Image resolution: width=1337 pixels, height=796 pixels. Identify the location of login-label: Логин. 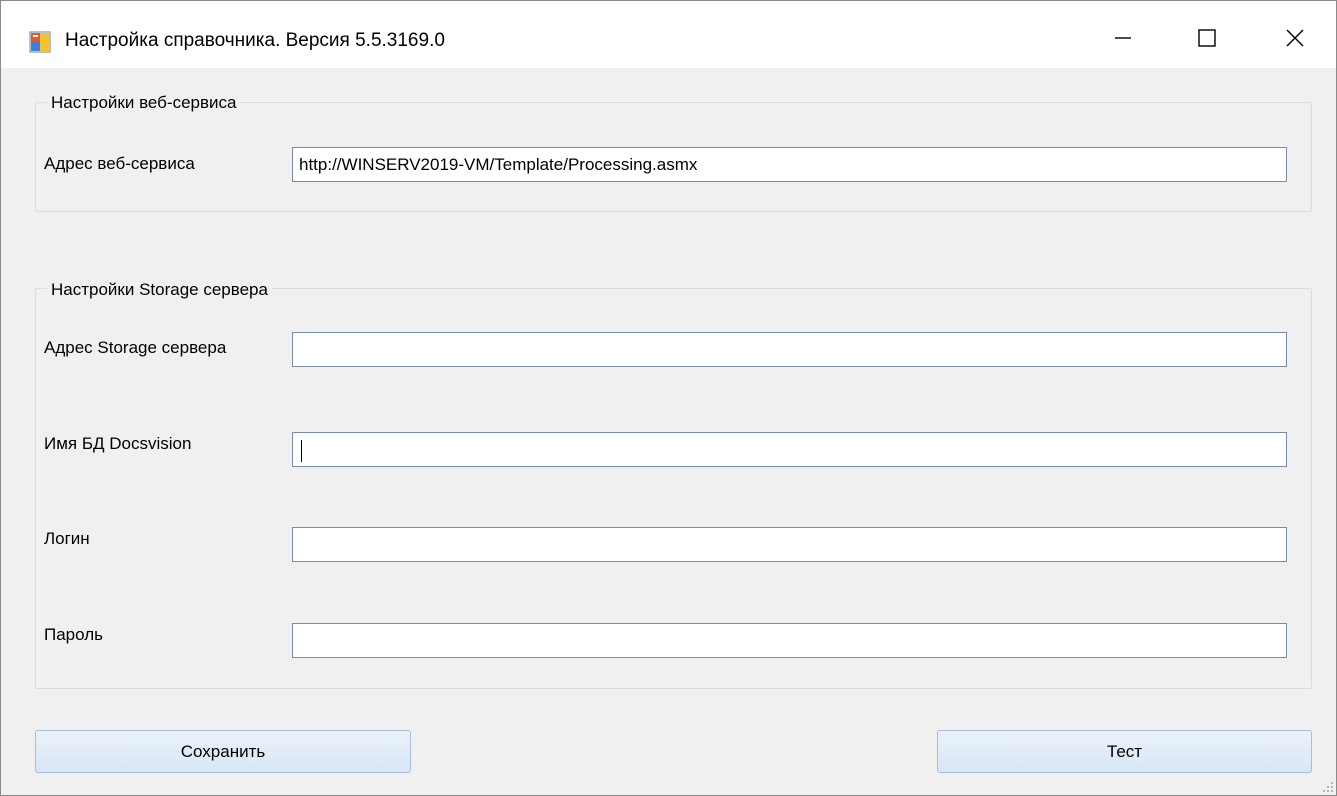
(67, 538).